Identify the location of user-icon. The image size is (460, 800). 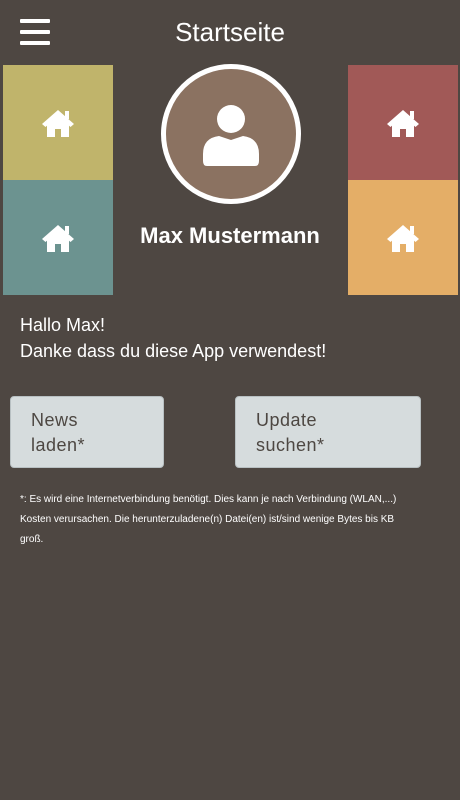
(231, 135).